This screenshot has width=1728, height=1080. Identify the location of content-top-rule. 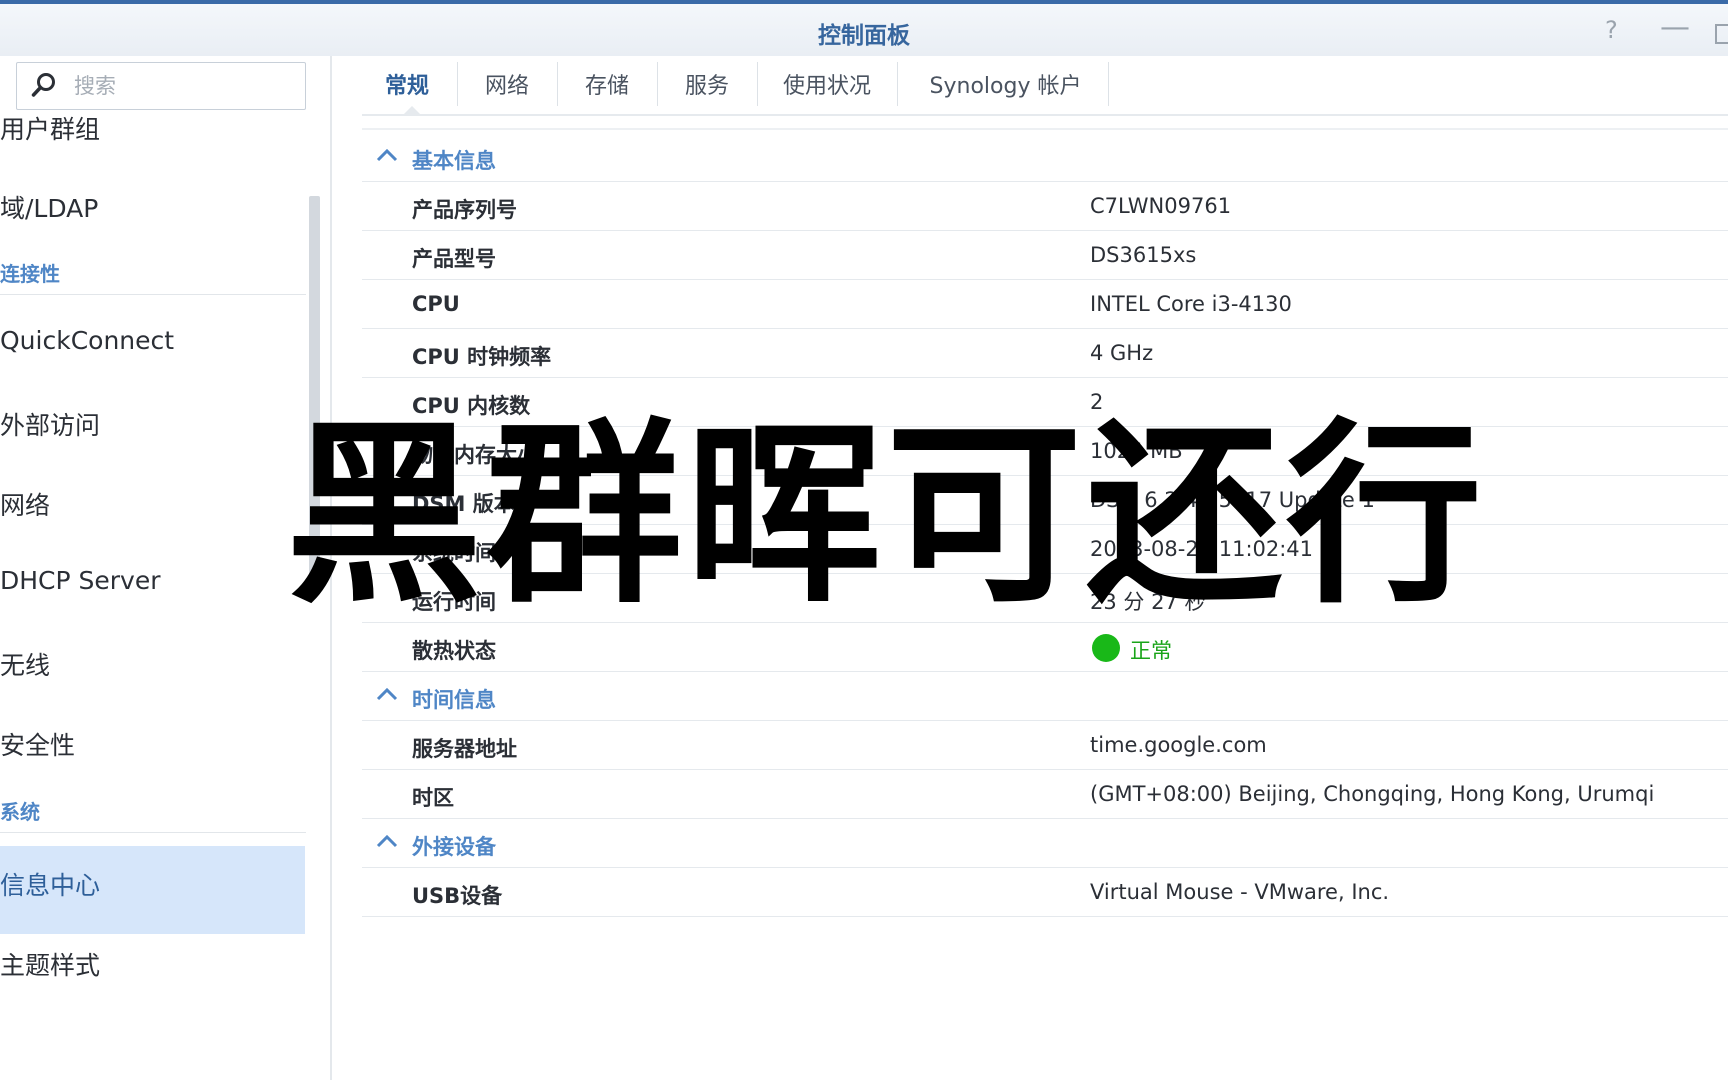
(1045, 129).